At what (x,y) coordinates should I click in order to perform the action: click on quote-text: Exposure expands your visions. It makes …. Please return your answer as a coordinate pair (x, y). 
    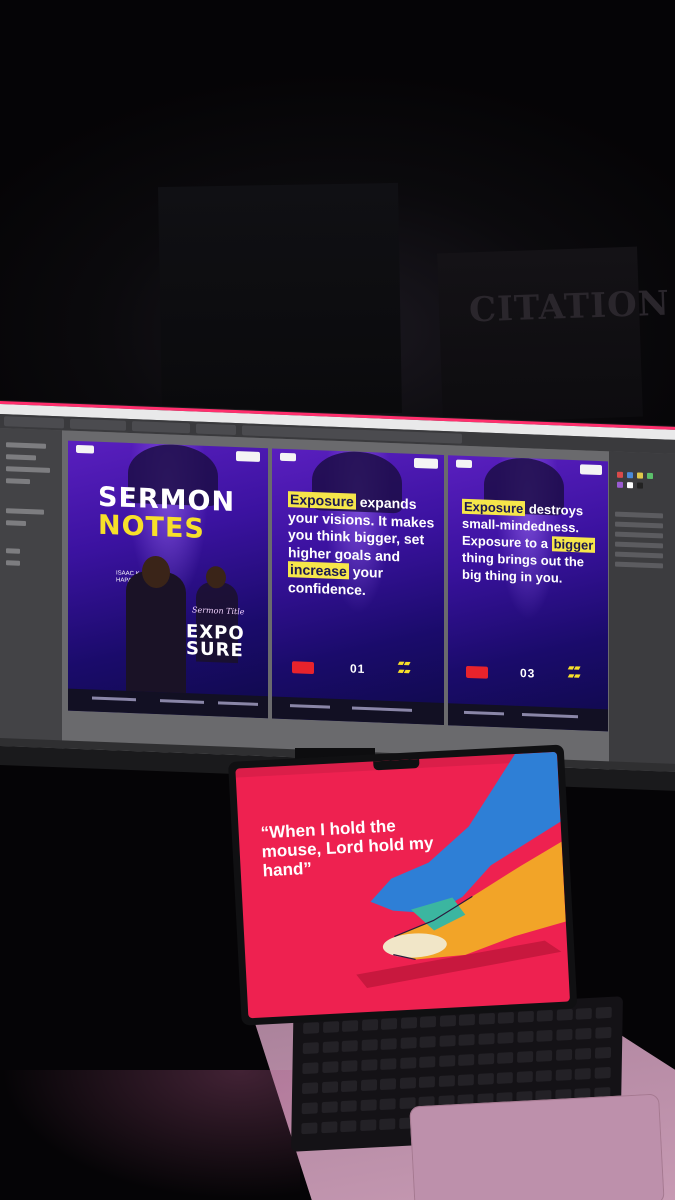
    Looking at the image, I should click on (363, 546).